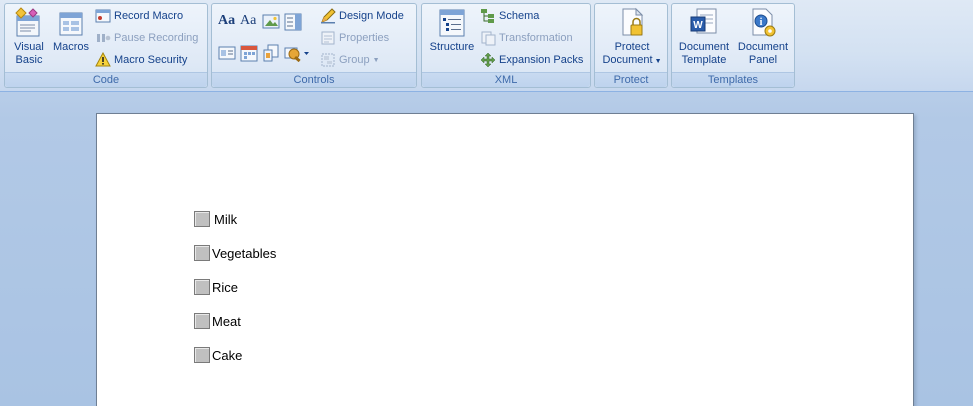  What do you see at coordinates (506, 79) in the screenshot?
I see `xml-group-caption: XML` at bounding box center [506, 79].